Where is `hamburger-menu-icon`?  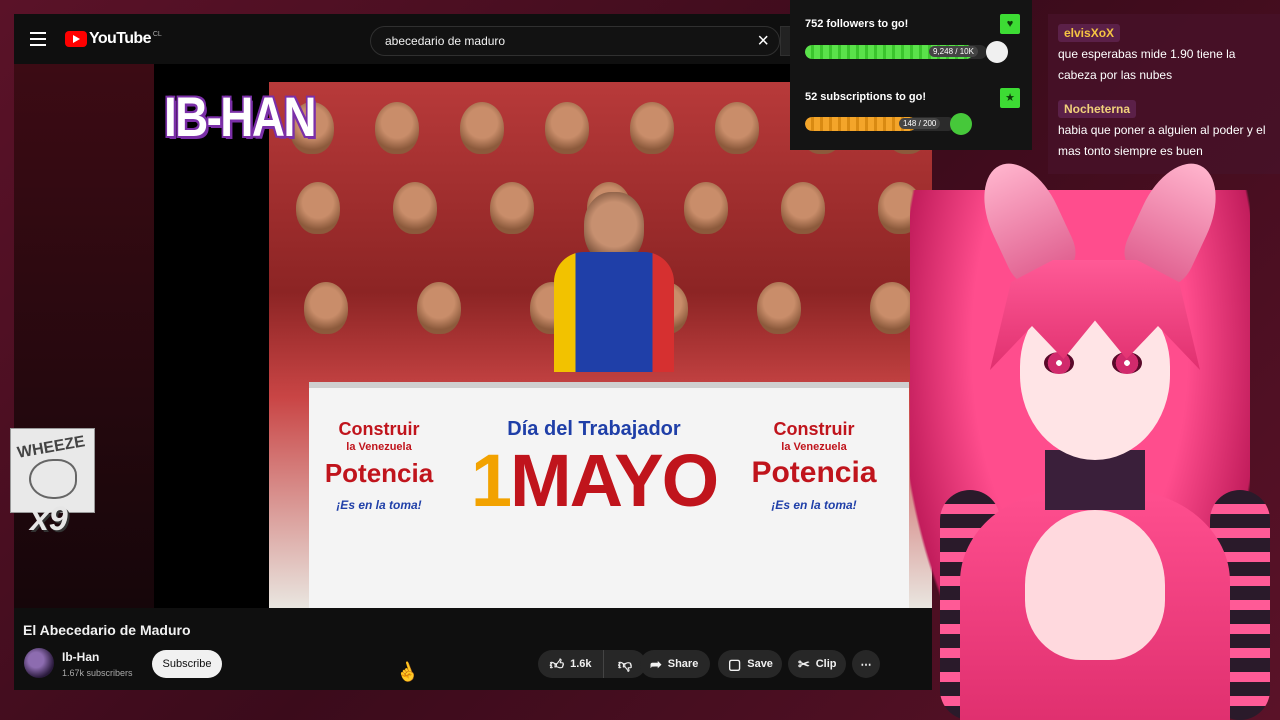 hamburger-menu-icon is located at coordinates (38, 39).